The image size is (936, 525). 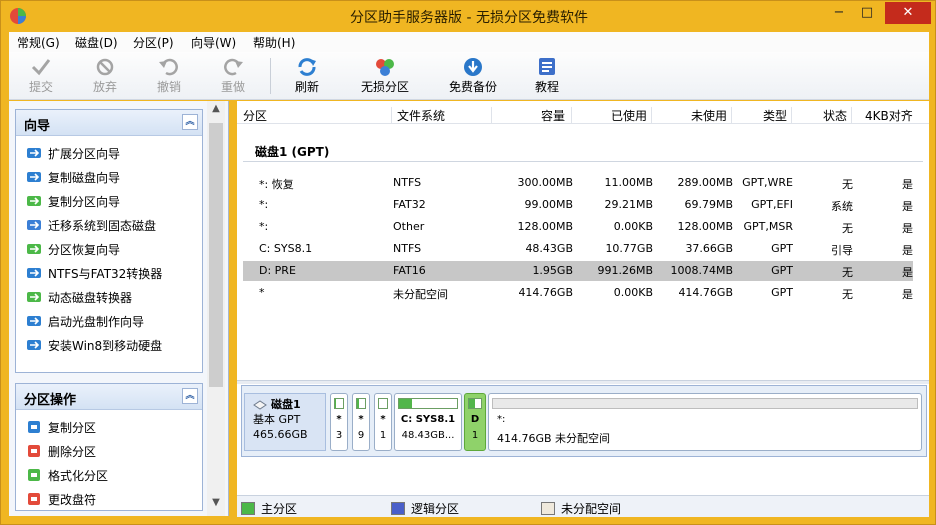 What do you see at coordinates (285, 422) in the screenshot?
I see `disk-map-info: 磁盘1 基本 GPT 465.66GB` at bounding box center [285, 422].